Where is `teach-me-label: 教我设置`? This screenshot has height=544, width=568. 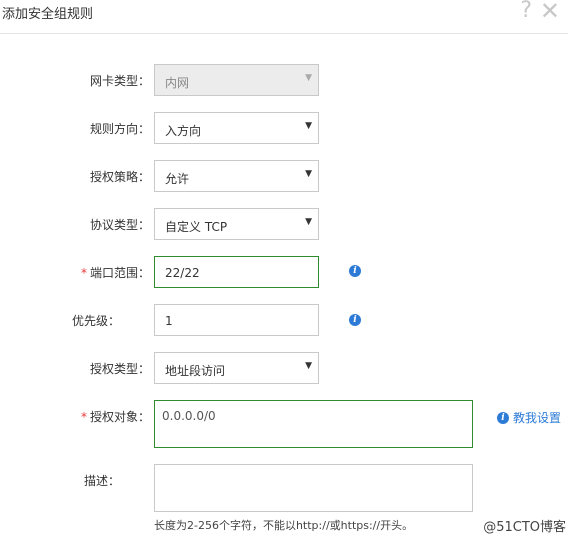
teach-me-label: 教我设置 is located at coordinates (537, 418).